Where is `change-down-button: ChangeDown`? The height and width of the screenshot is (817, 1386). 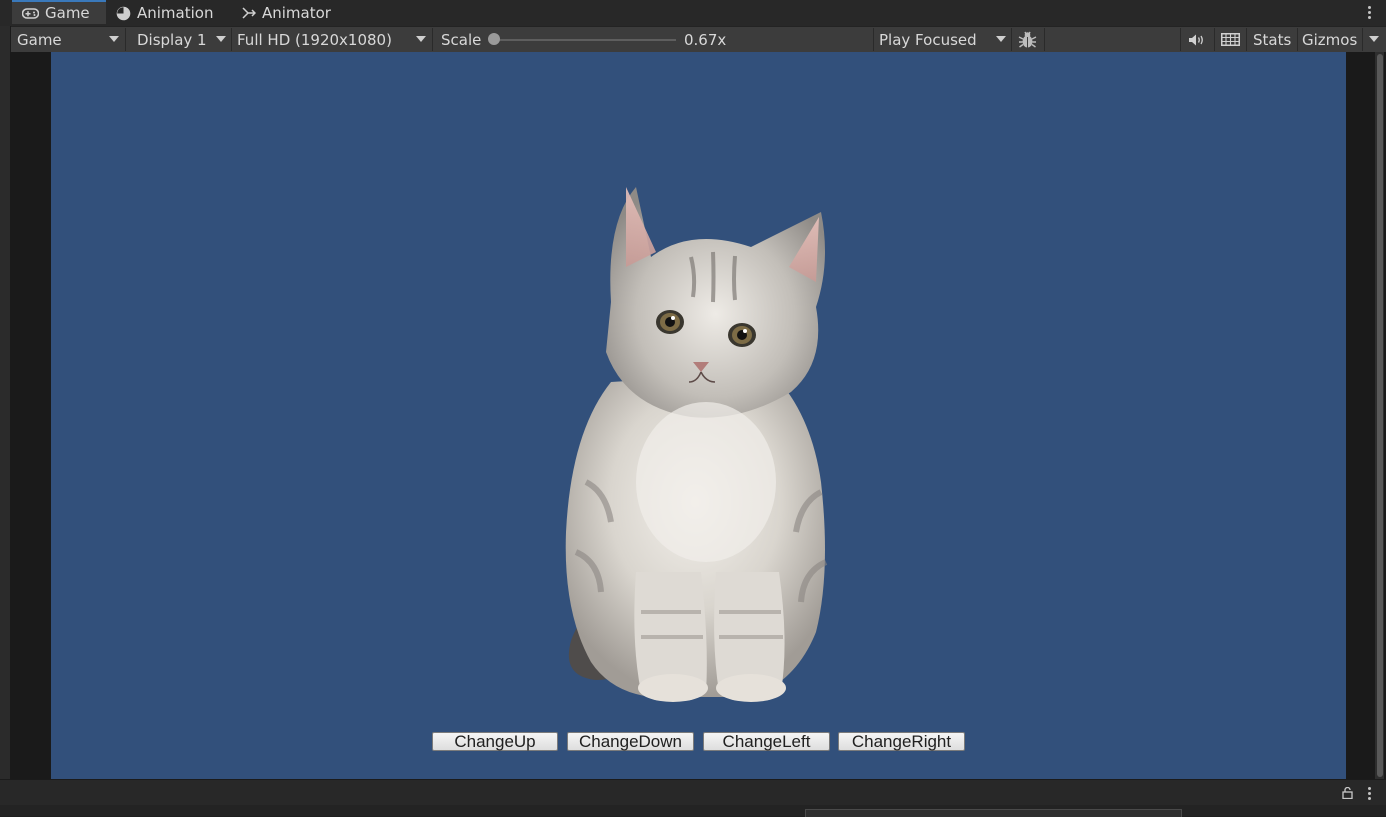 change-down-button: ChangeDown is located at coordinates (630, 741).